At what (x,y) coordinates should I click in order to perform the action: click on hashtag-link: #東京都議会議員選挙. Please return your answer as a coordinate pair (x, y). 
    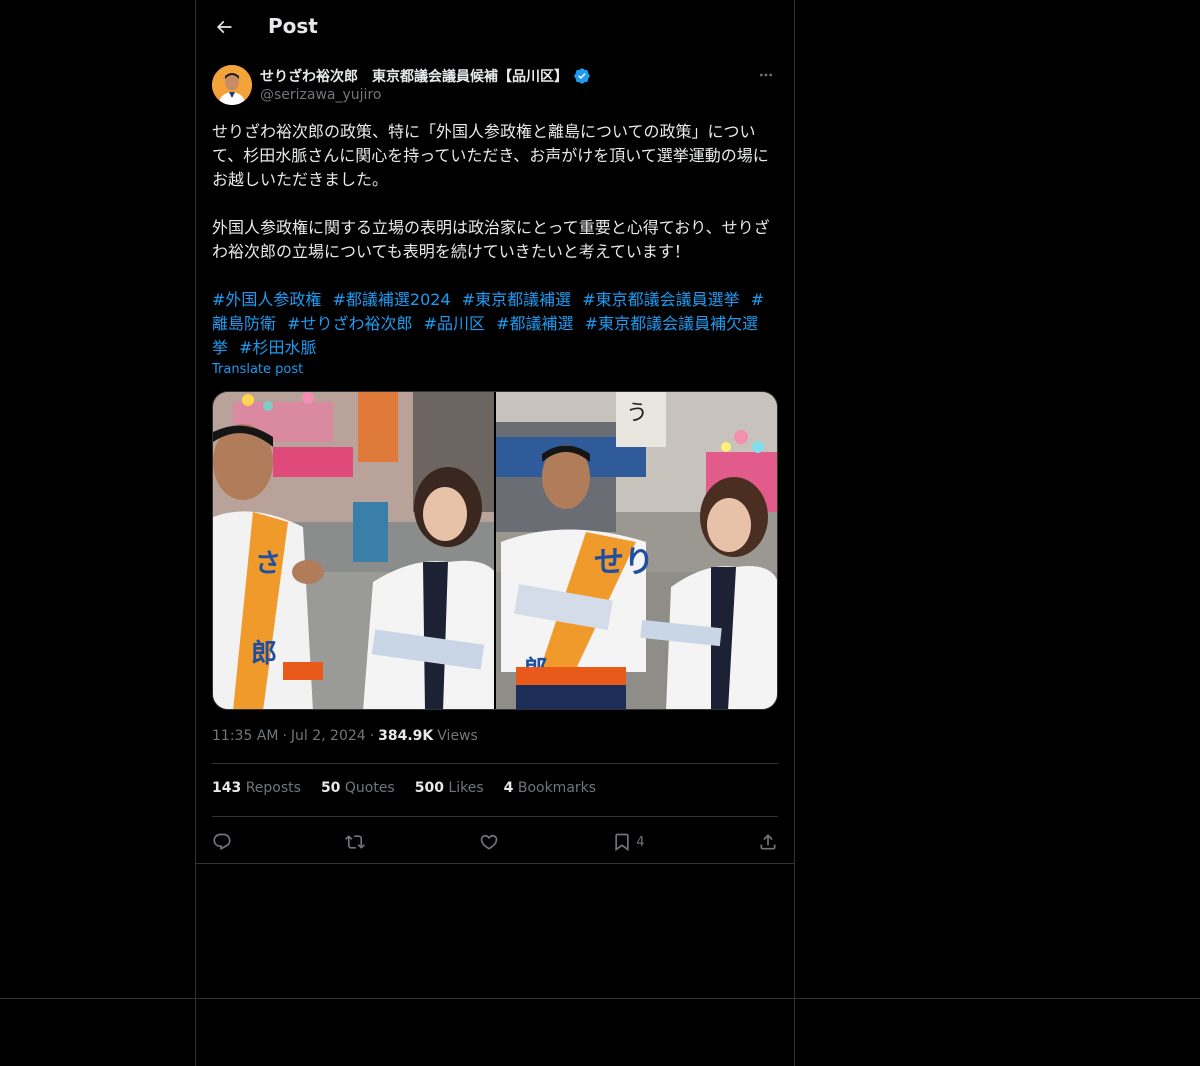
    Looking at the image, I should click on (660, 299).